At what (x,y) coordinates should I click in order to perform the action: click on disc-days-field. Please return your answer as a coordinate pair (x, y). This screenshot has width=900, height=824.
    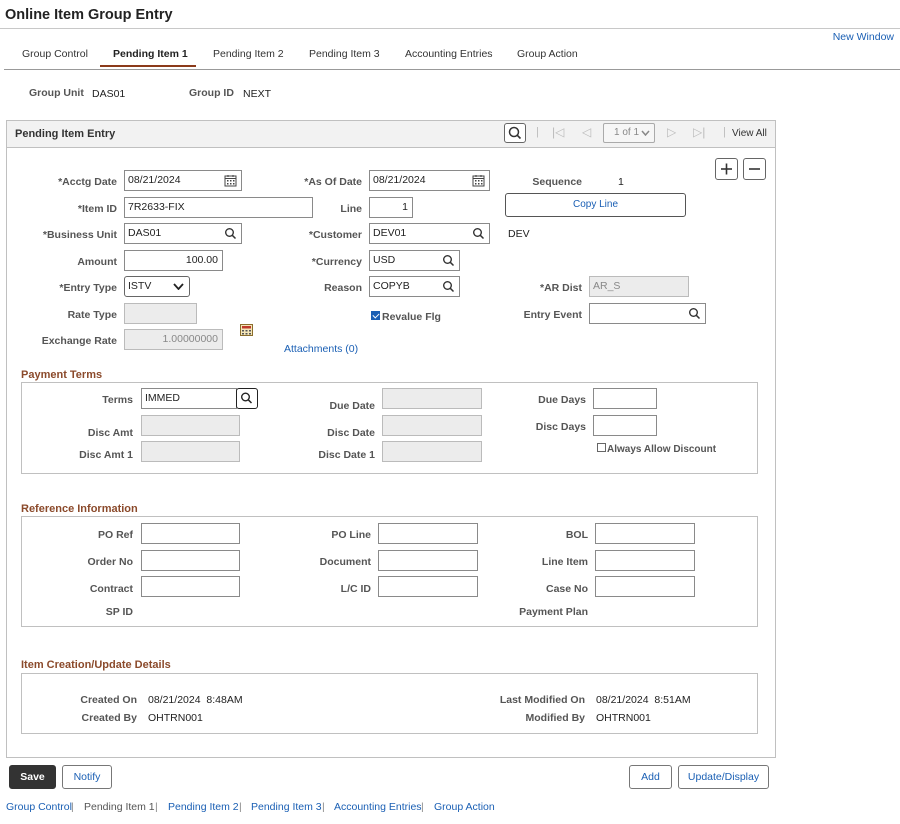
    Looking at the image, I should click on (625, 425).